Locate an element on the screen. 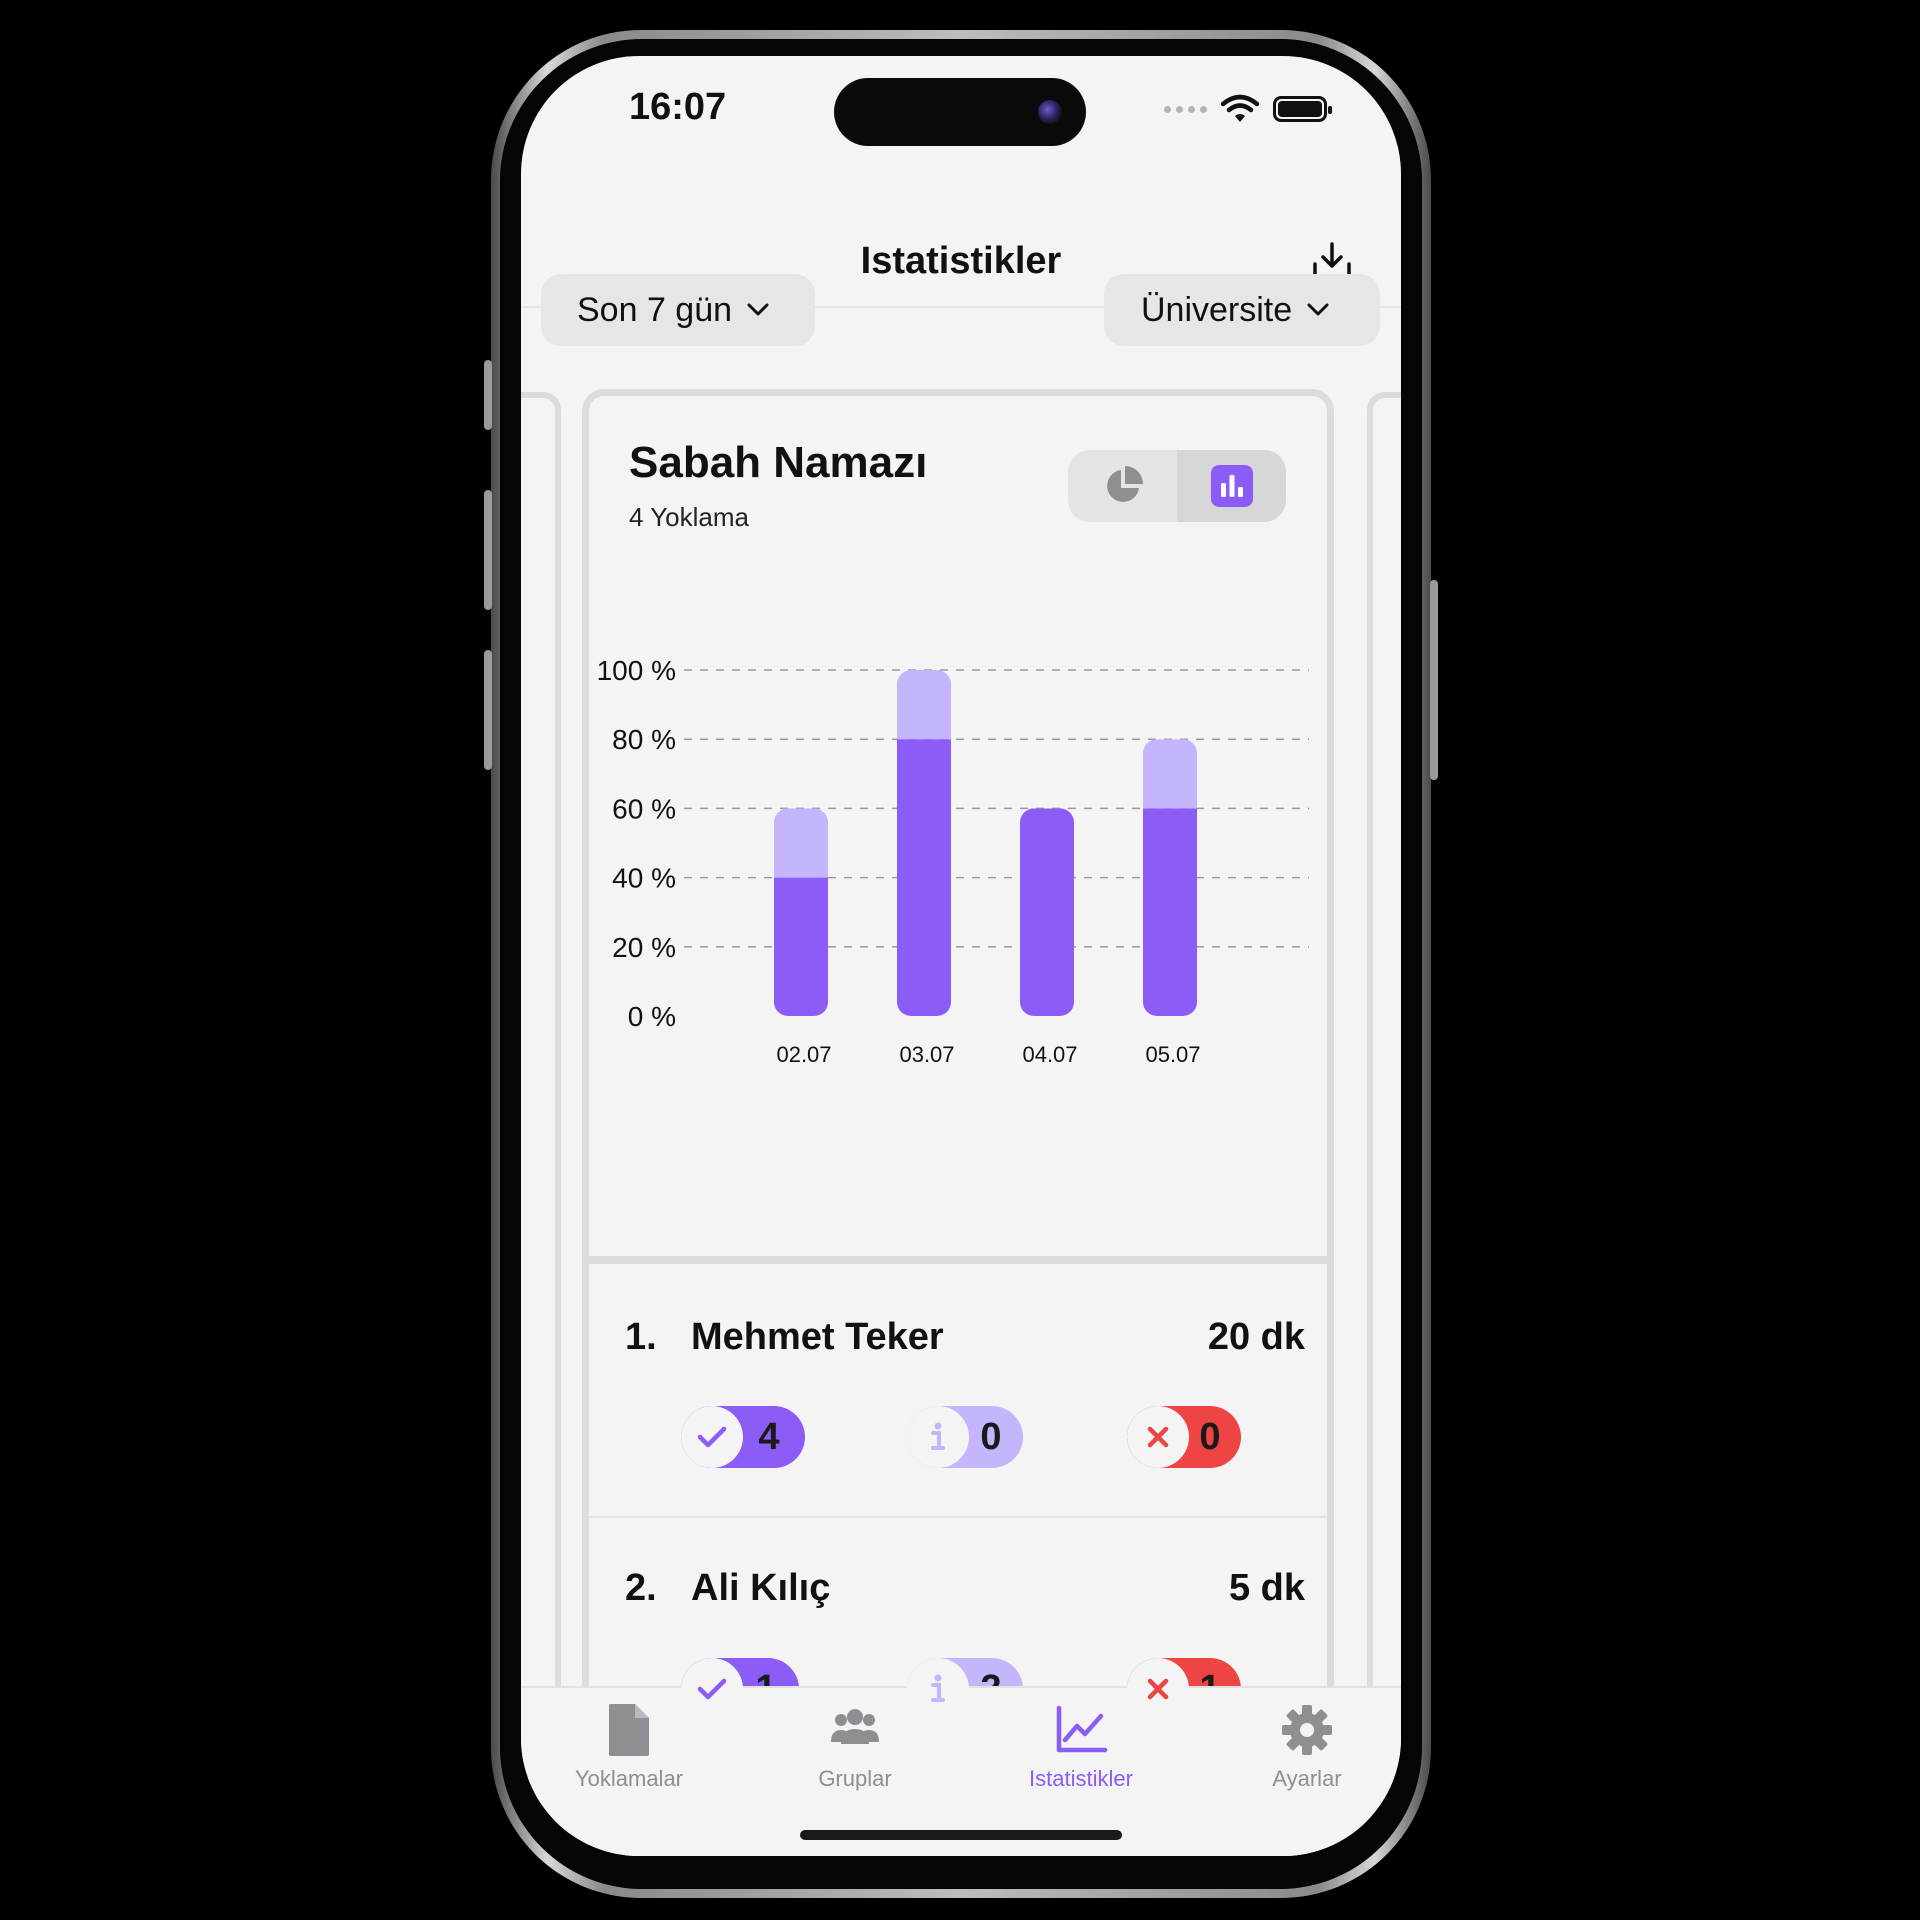 Image resolution: width=1920 pixels, height=1920 pixels. tab-istatistikler: Istatistikler is located at coordinates (1081, 1747).